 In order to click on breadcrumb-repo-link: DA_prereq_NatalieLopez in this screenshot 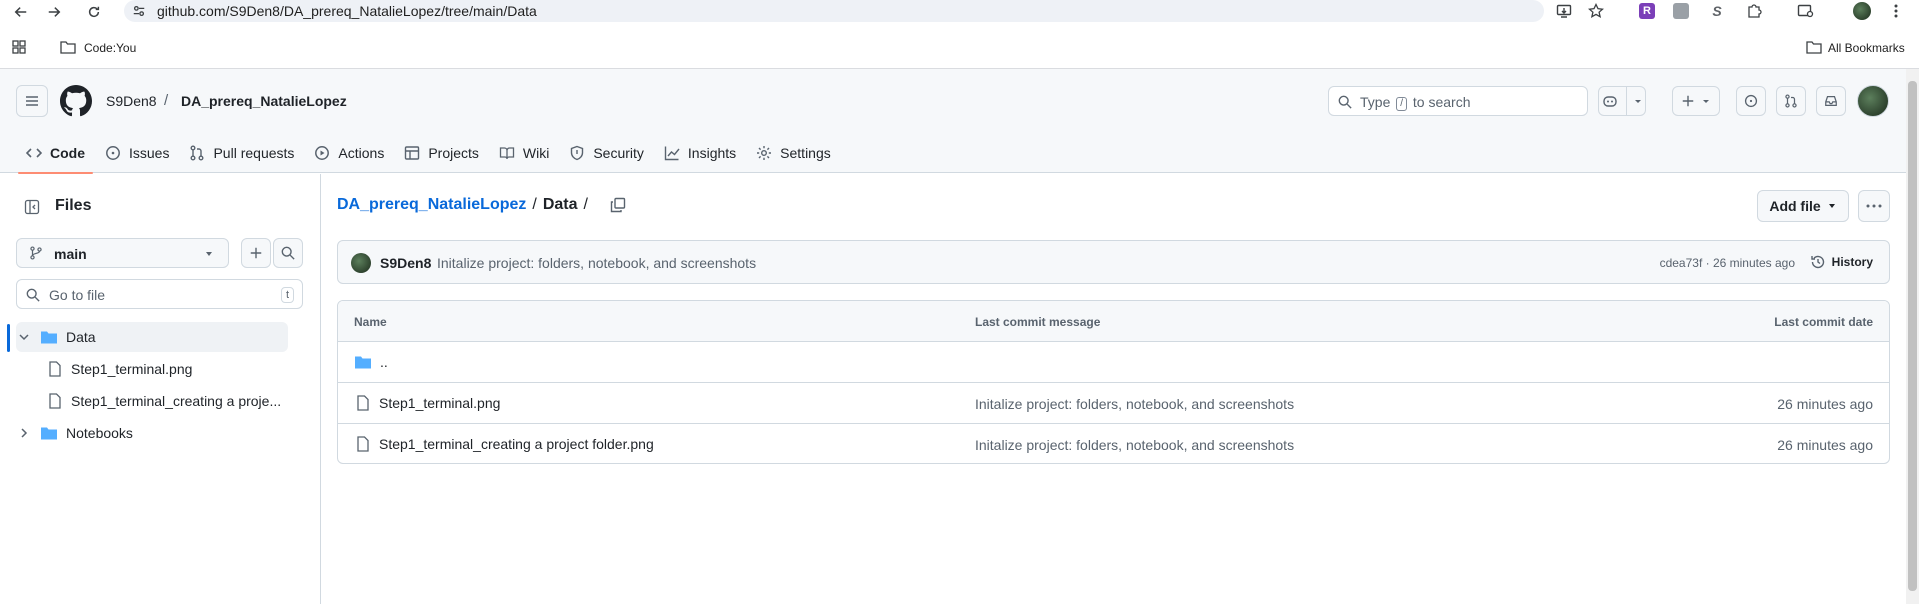, I will do `click(431, 205)`.